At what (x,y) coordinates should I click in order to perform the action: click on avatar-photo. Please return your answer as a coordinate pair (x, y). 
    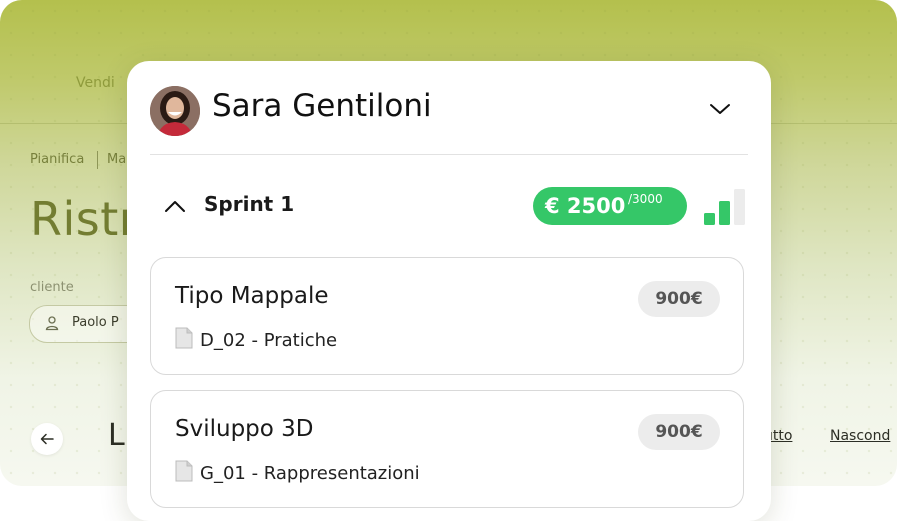
    Looking at the image, I should click on (175, 111).